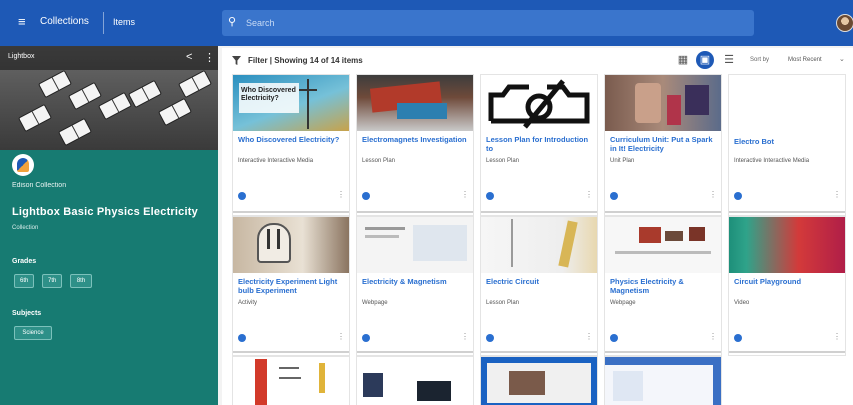 Image resolution: width=853 pixels, height=405 pixels. I want to click on item-type: Activity, so click(248, 303).